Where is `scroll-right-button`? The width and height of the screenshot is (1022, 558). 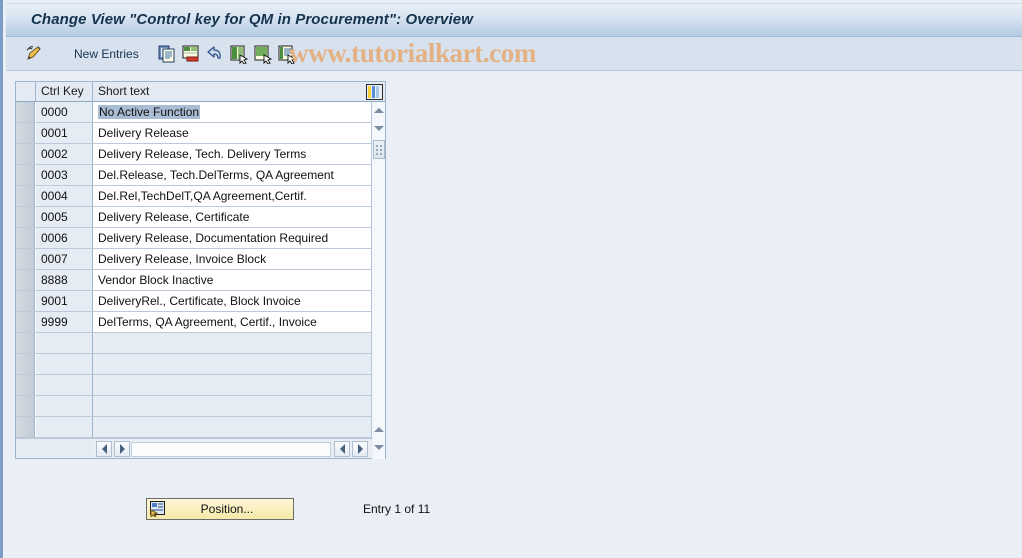 scroll-right-button is located at coordinates (122, 449).